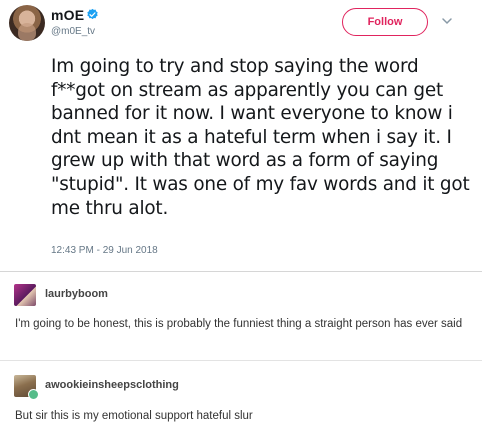 The image size is (482, 434). I want to click on avatar-face, so click(27, 32).